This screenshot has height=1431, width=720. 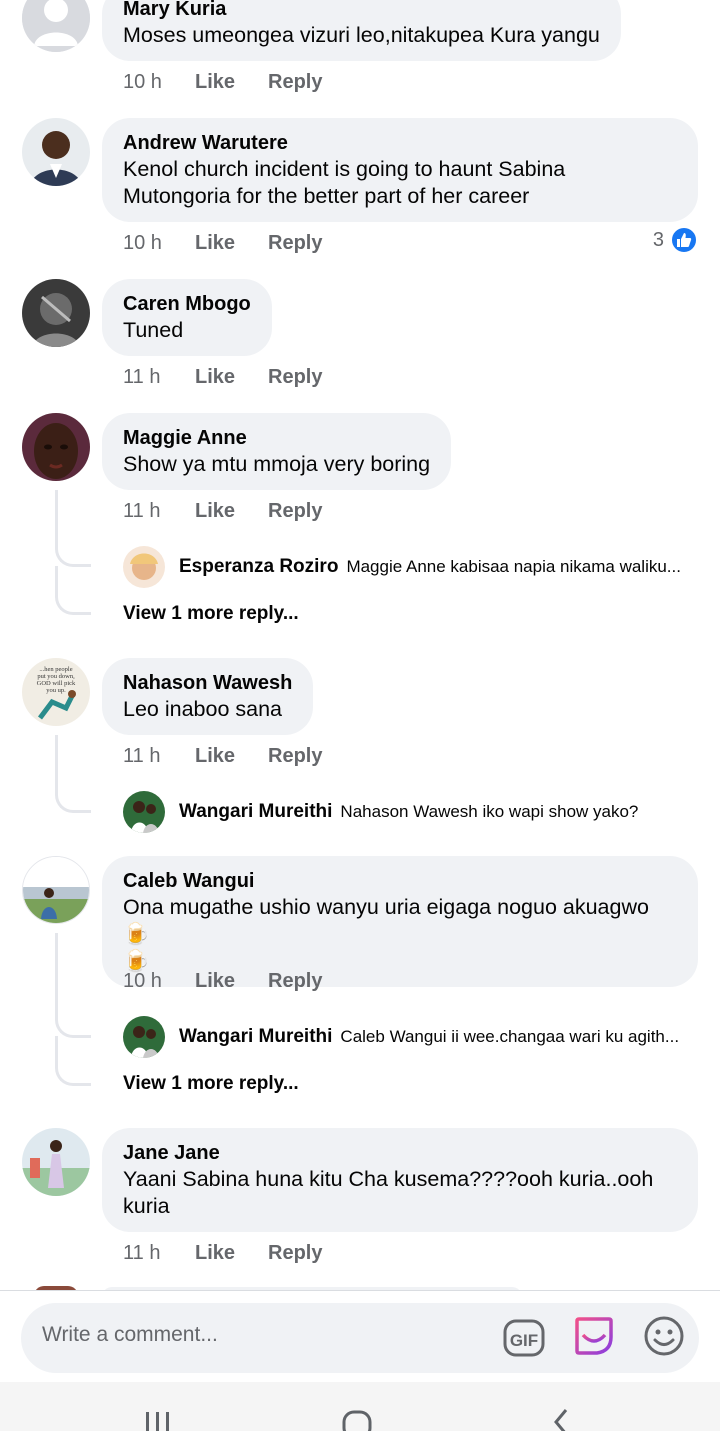 What do you see at coordinates (684, 240) in the screenshot?
I see `thumbs-up-icon` at bounding box center [684, 240].